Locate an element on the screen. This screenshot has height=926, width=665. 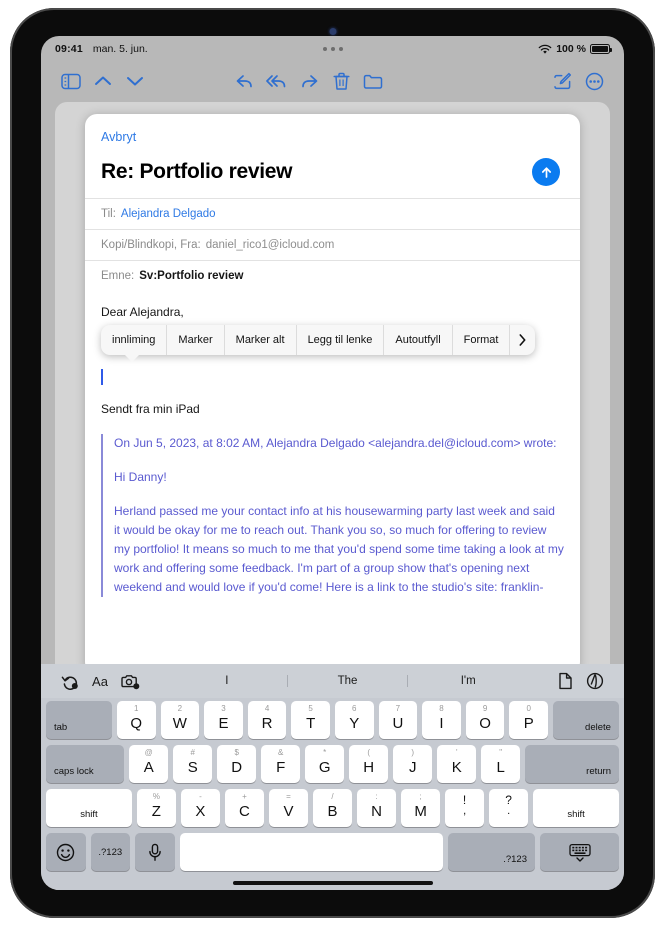
toolbar-right-group is located at coordinates (578, 81).